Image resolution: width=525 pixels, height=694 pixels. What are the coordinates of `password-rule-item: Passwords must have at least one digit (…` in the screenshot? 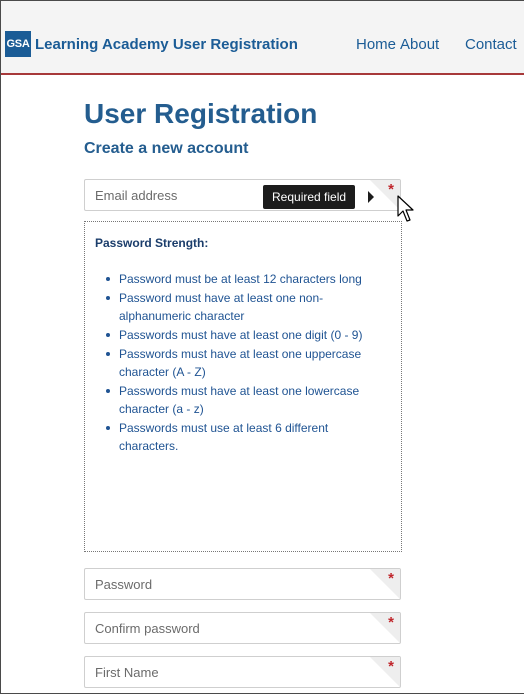 It's located at (246, 335).